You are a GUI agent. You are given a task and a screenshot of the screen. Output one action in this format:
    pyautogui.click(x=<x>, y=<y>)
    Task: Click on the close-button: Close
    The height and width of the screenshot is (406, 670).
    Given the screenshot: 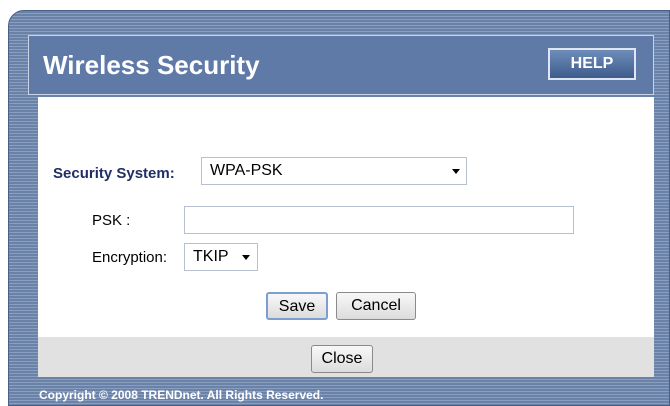 What is the action you would take?
    pyautogui.click(x=342, y=359)
    